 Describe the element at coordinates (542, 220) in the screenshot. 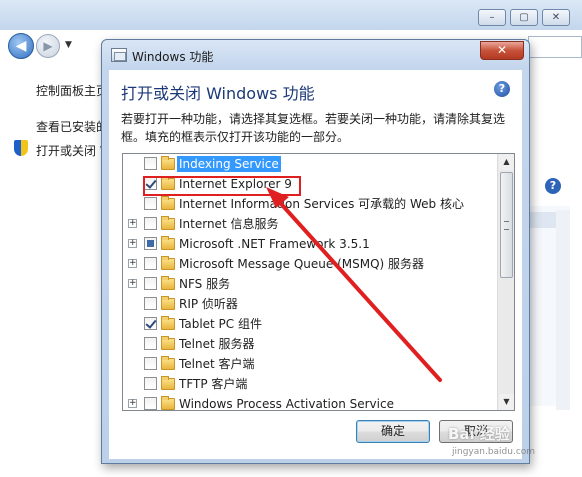

I see `list-item` at that location.